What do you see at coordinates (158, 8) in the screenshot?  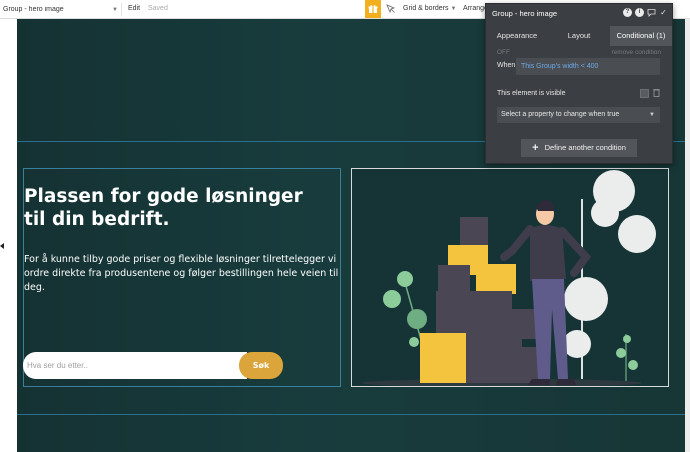 I see `saved-status: Saved` at bounding box center [158, 8].